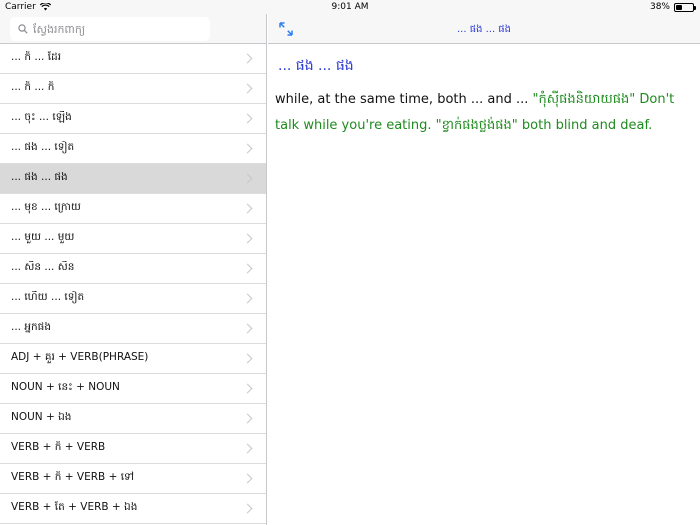 The width and height of the screenshot is (700, 525). Describe the element at coordinates (685, 7) in the screenshot. I see `battery-icon` at that location.